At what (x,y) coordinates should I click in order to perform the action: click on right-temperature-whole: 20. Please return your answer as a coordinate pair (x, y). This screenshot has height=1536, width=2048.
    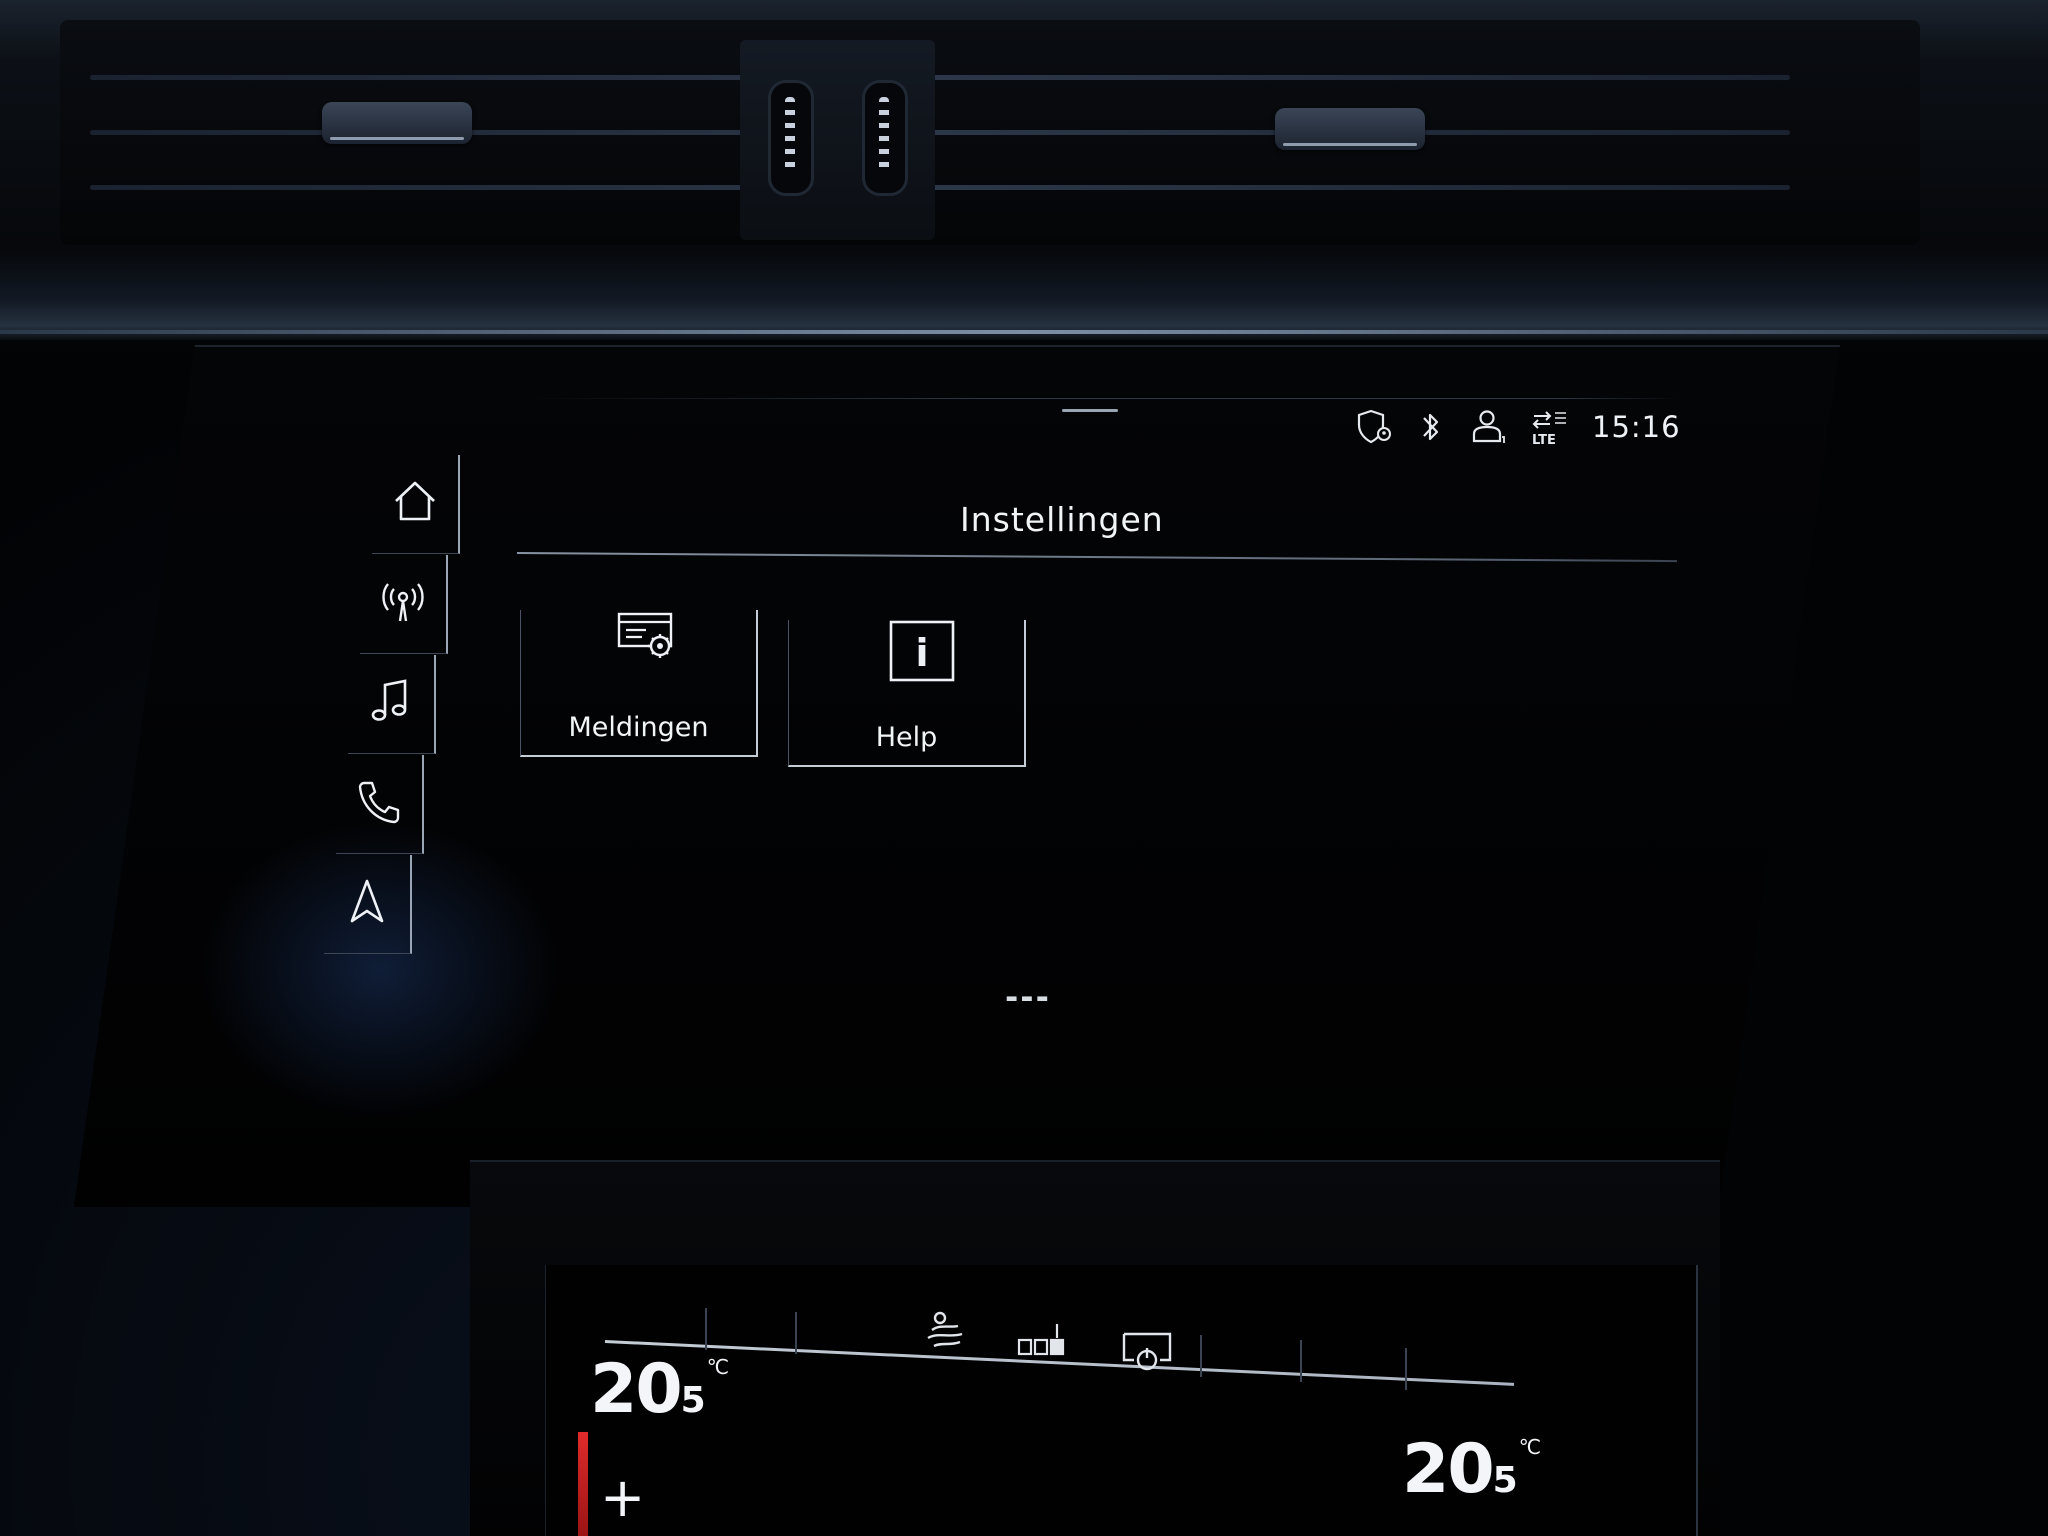
    Looking at the image, I should click on (1448, 1469).